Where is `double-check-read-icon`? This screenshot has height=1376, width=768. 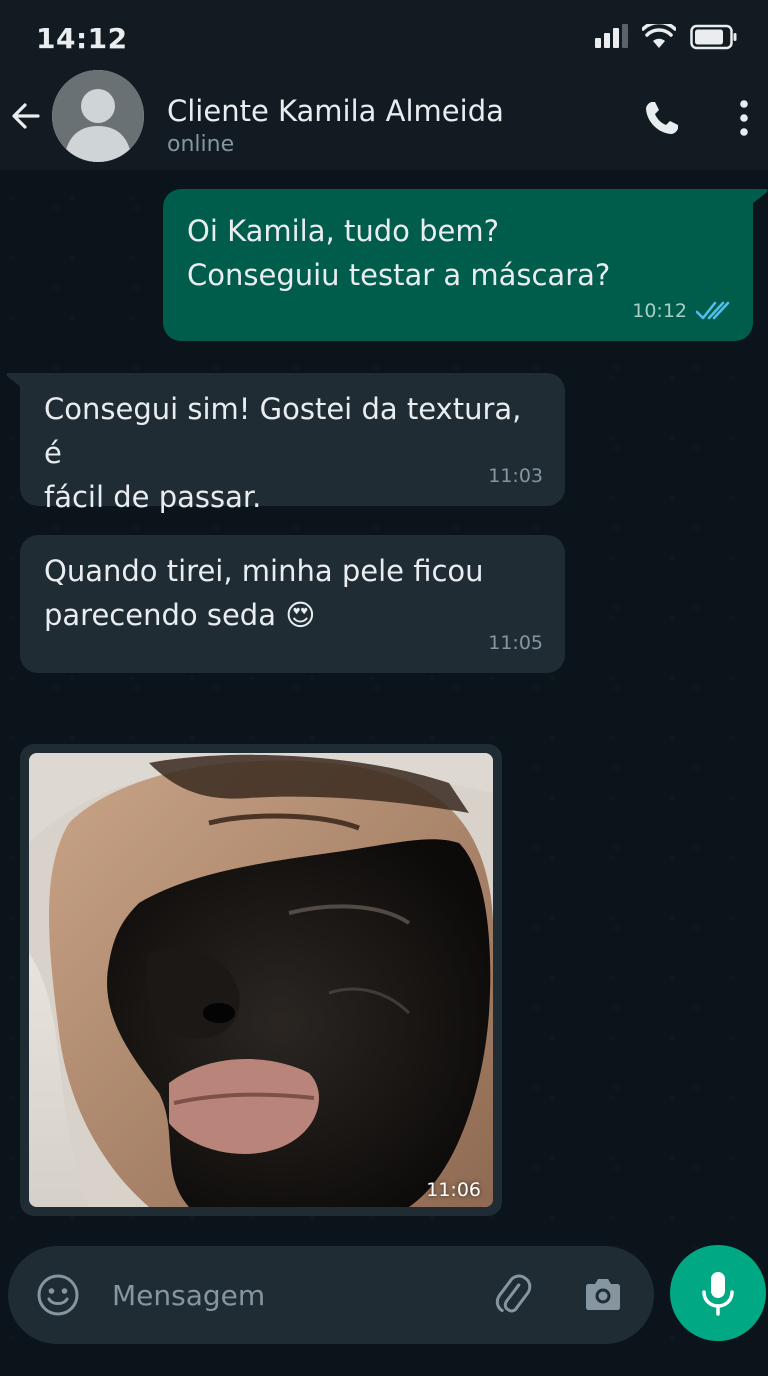
double-check-read-icon is located at coordinates (712, 310).